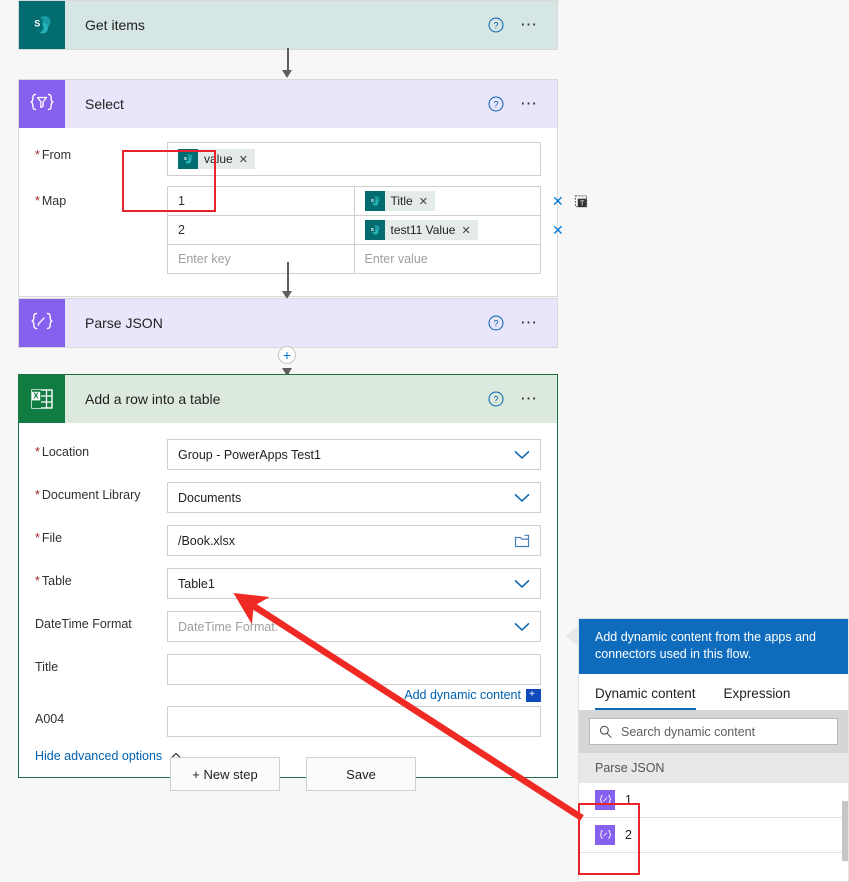 The image size is (849, 882). I want to click on field-document-library: * Document Library Documents, so click(288, 497).